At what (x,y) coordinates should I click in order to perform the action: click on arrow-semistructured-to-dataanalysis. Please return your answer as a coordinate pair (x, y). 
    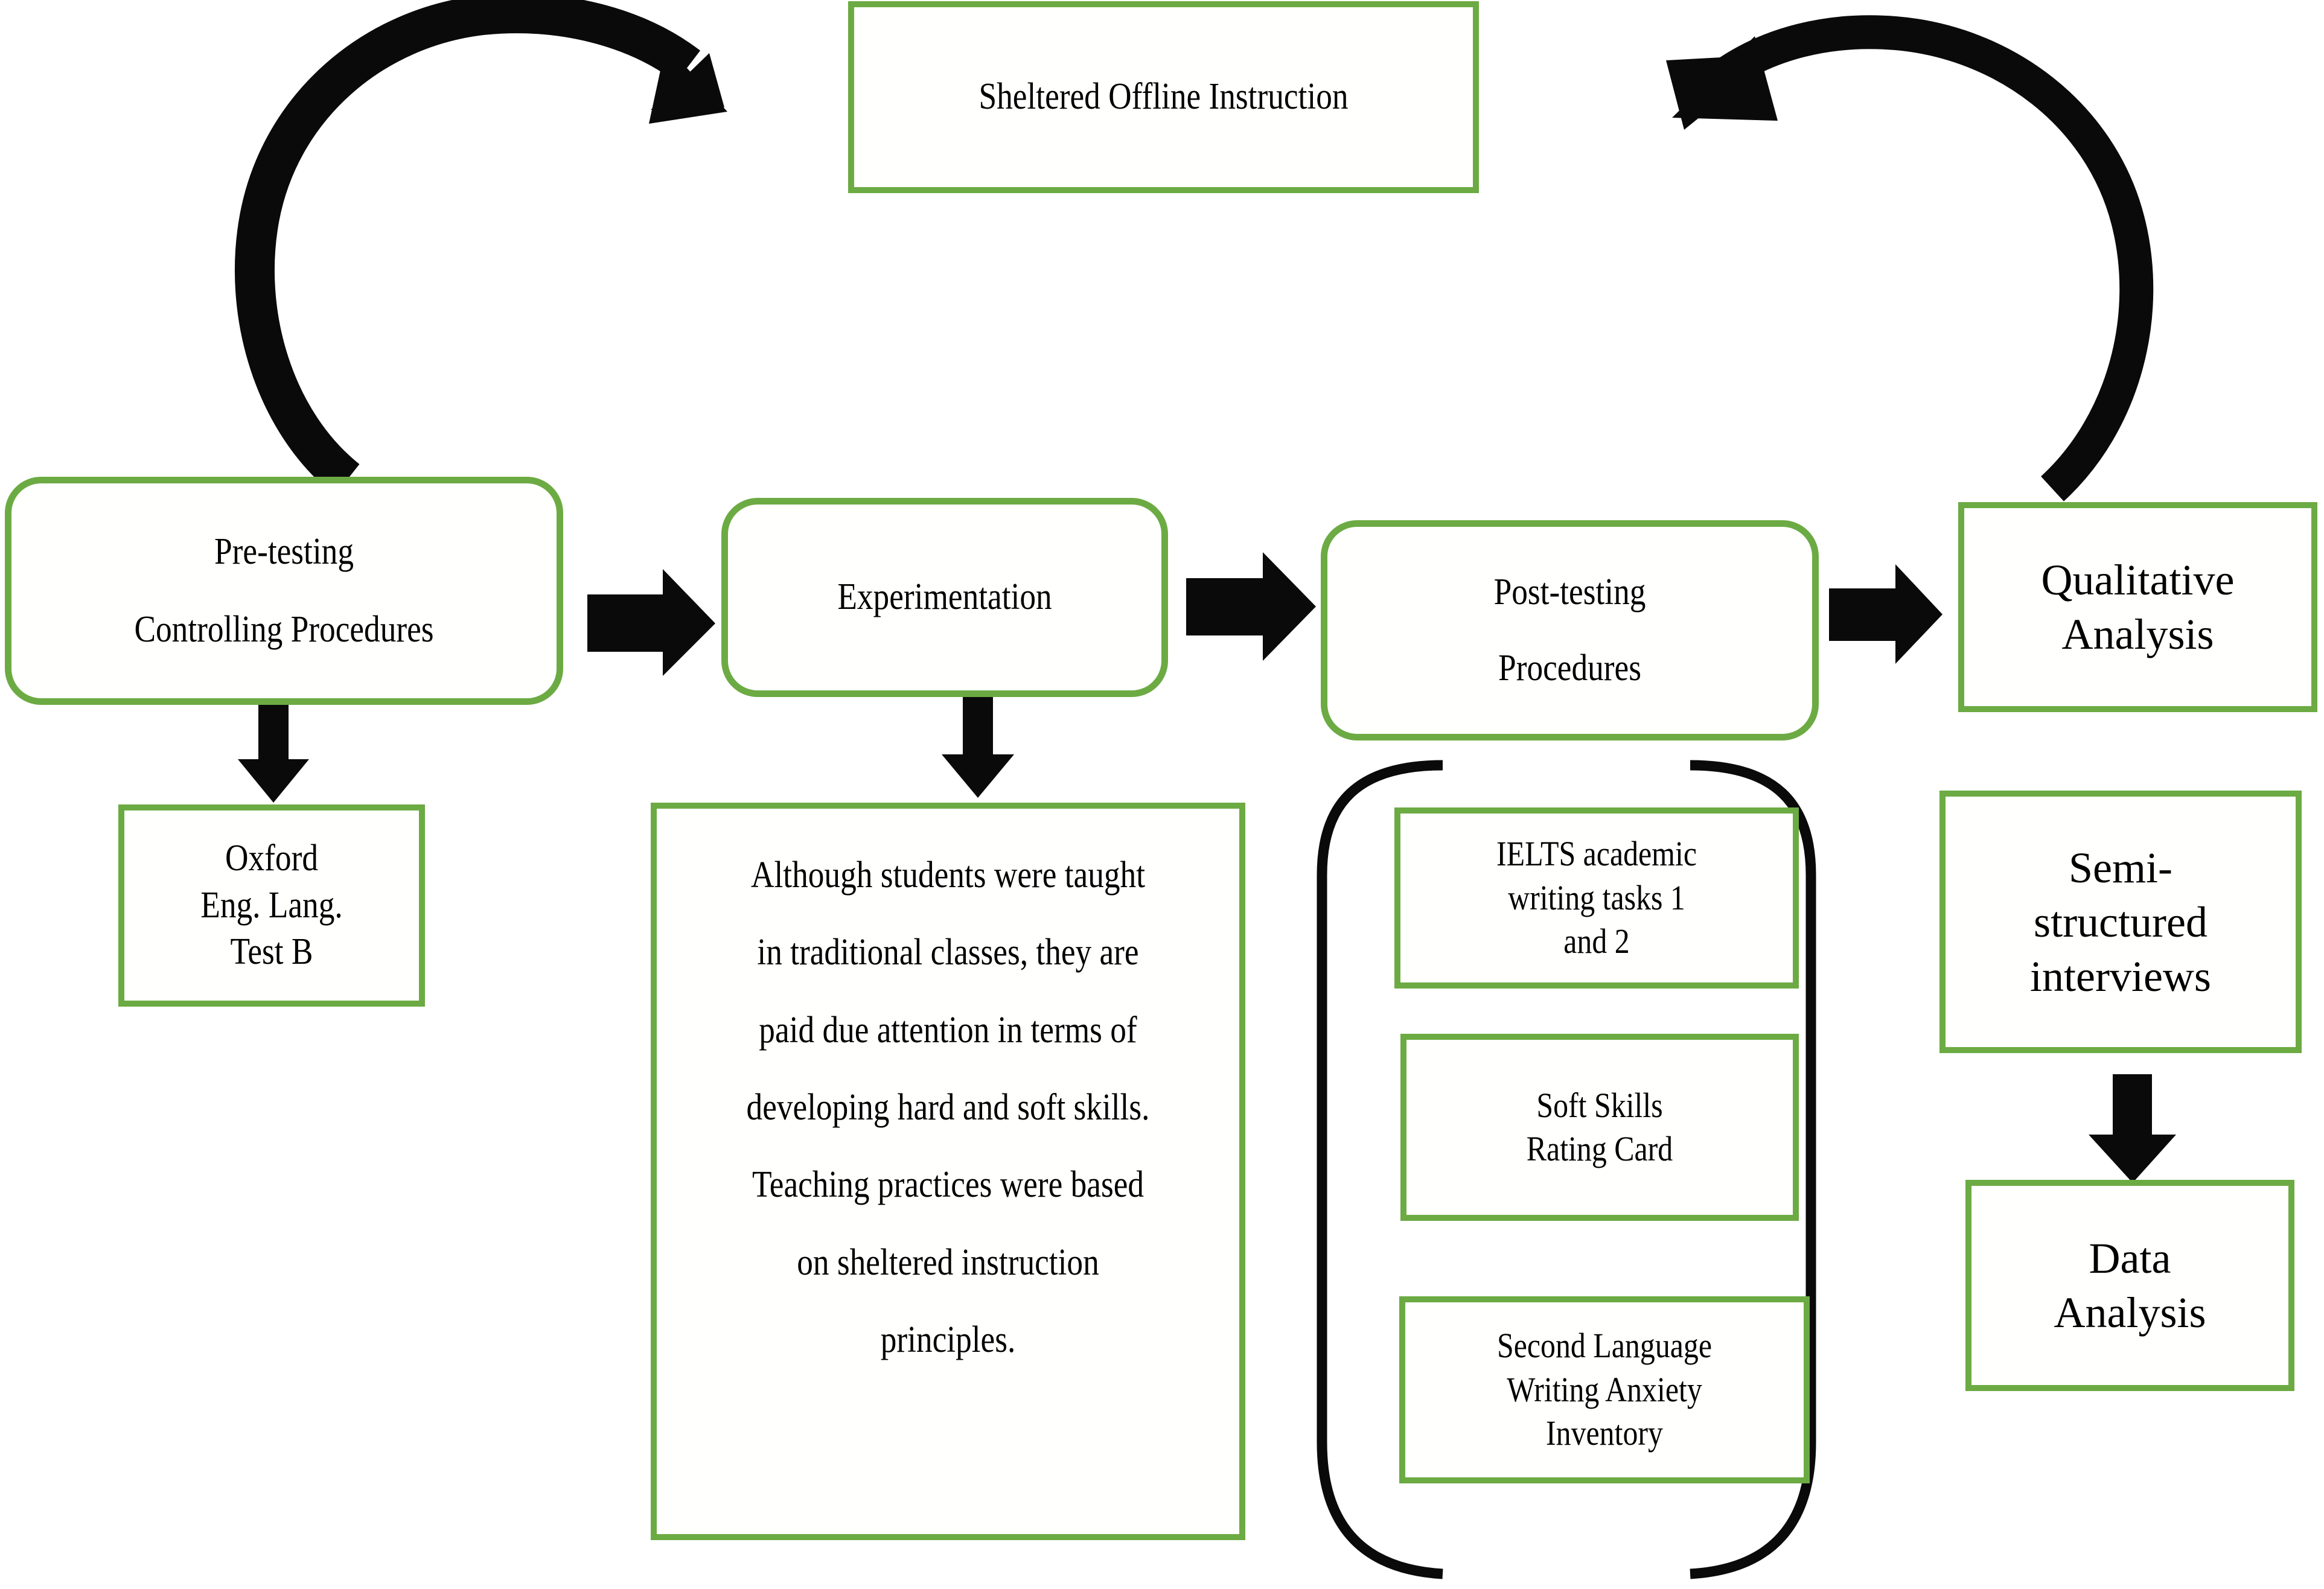
    Looking at the image, I should click on (2132, 1128).